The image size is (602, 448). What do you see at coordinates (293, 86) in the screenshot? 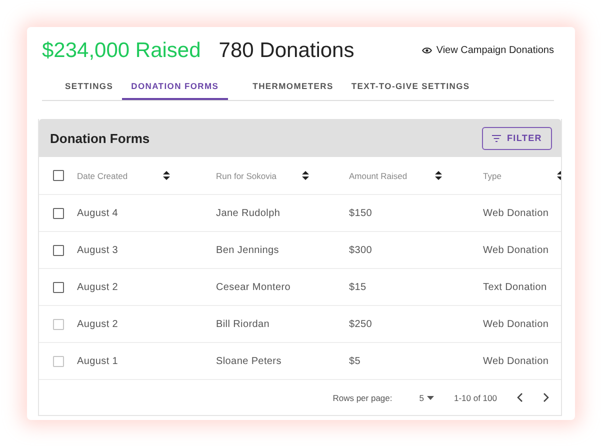
I see `tab: THERMOMETERS` at bounding box center [293, 86].